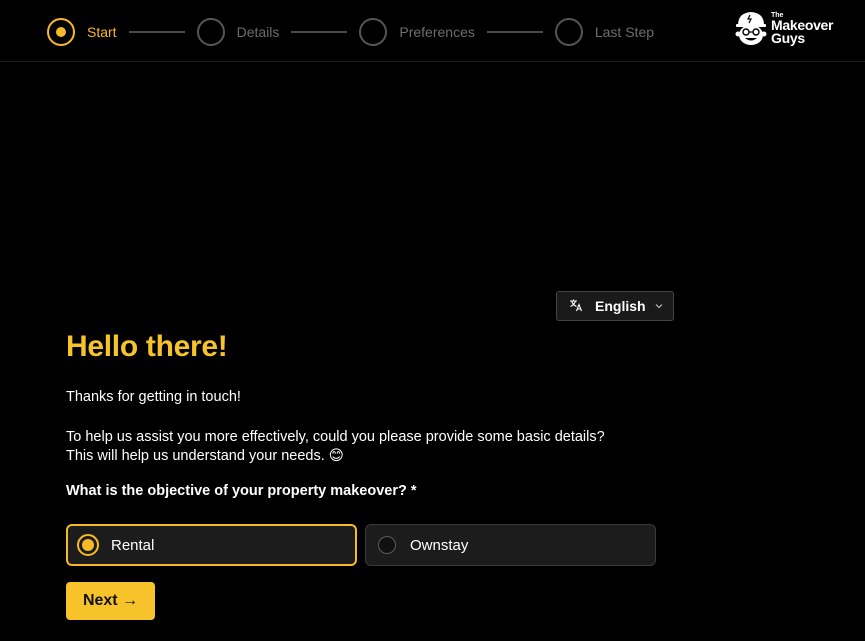  I want to click on step-active-dot, so click(61, 31).